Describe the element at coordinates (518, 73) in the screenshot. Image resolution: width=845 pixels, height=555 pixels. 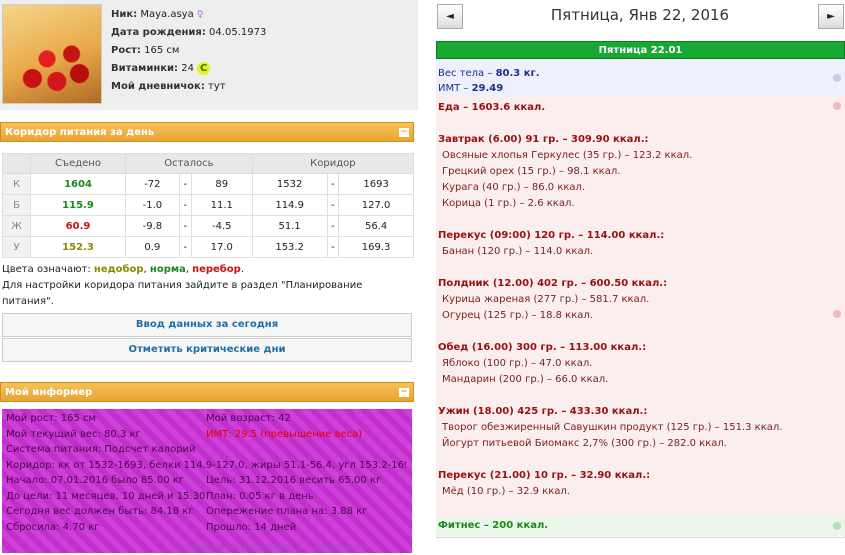
I see `weight-value: 80.3 кг.` at that location.